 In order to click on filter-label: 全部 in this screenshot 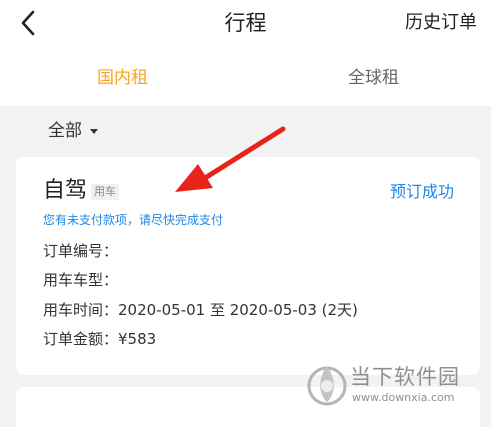, I will do `click(65, 131)`.